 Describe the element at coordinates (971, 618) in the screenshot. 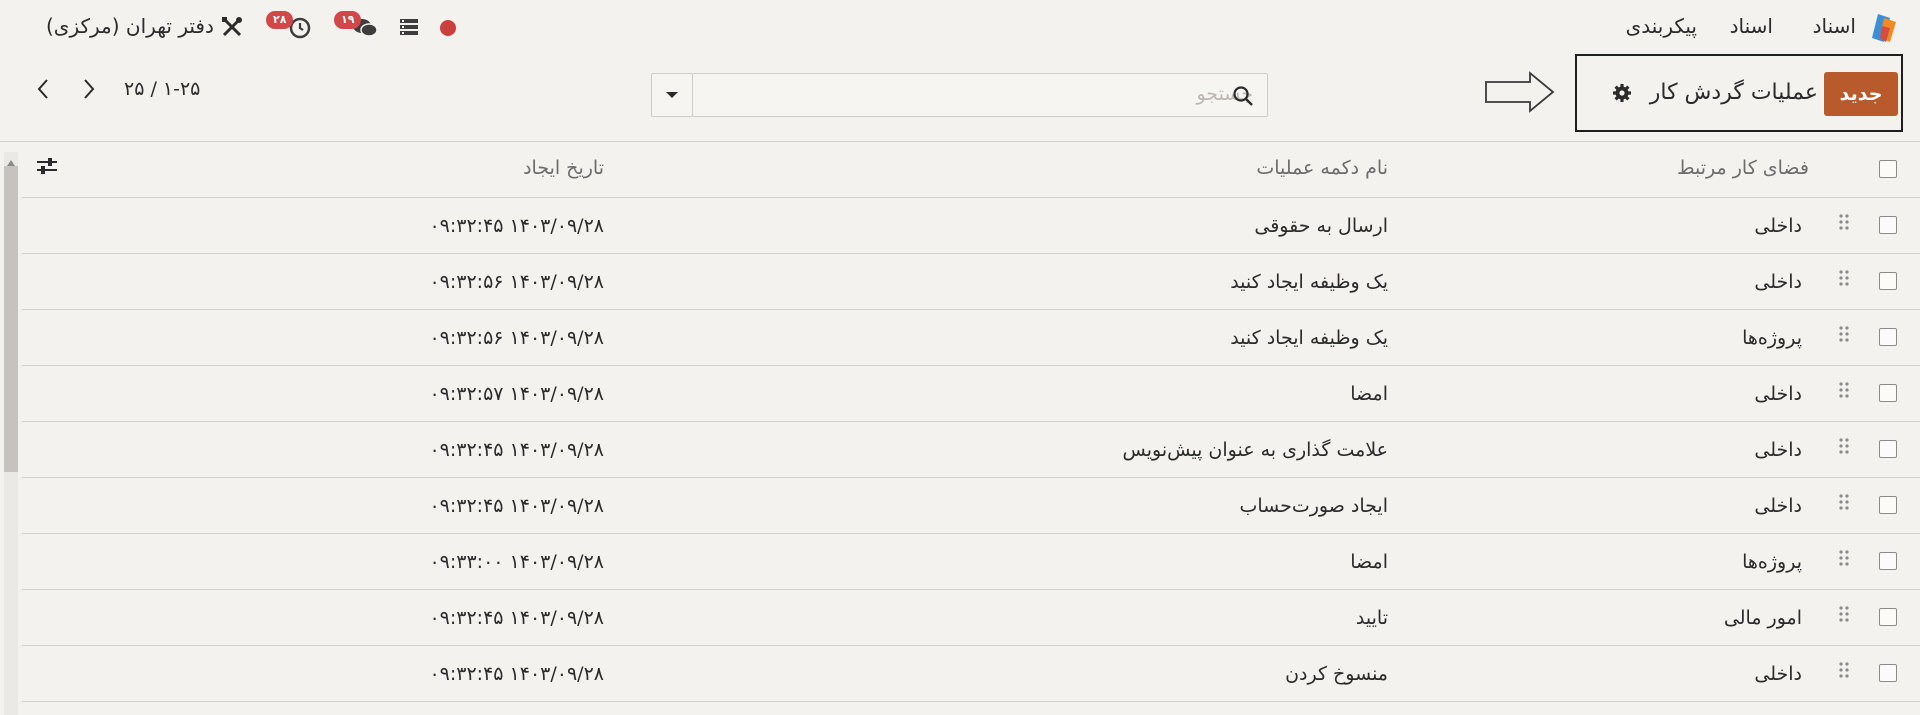

I see `table-row: امور مالی تایید ۱۴۰۳/۰۹/۲۸ ۰۹:۳۲:۴۵` at that location.